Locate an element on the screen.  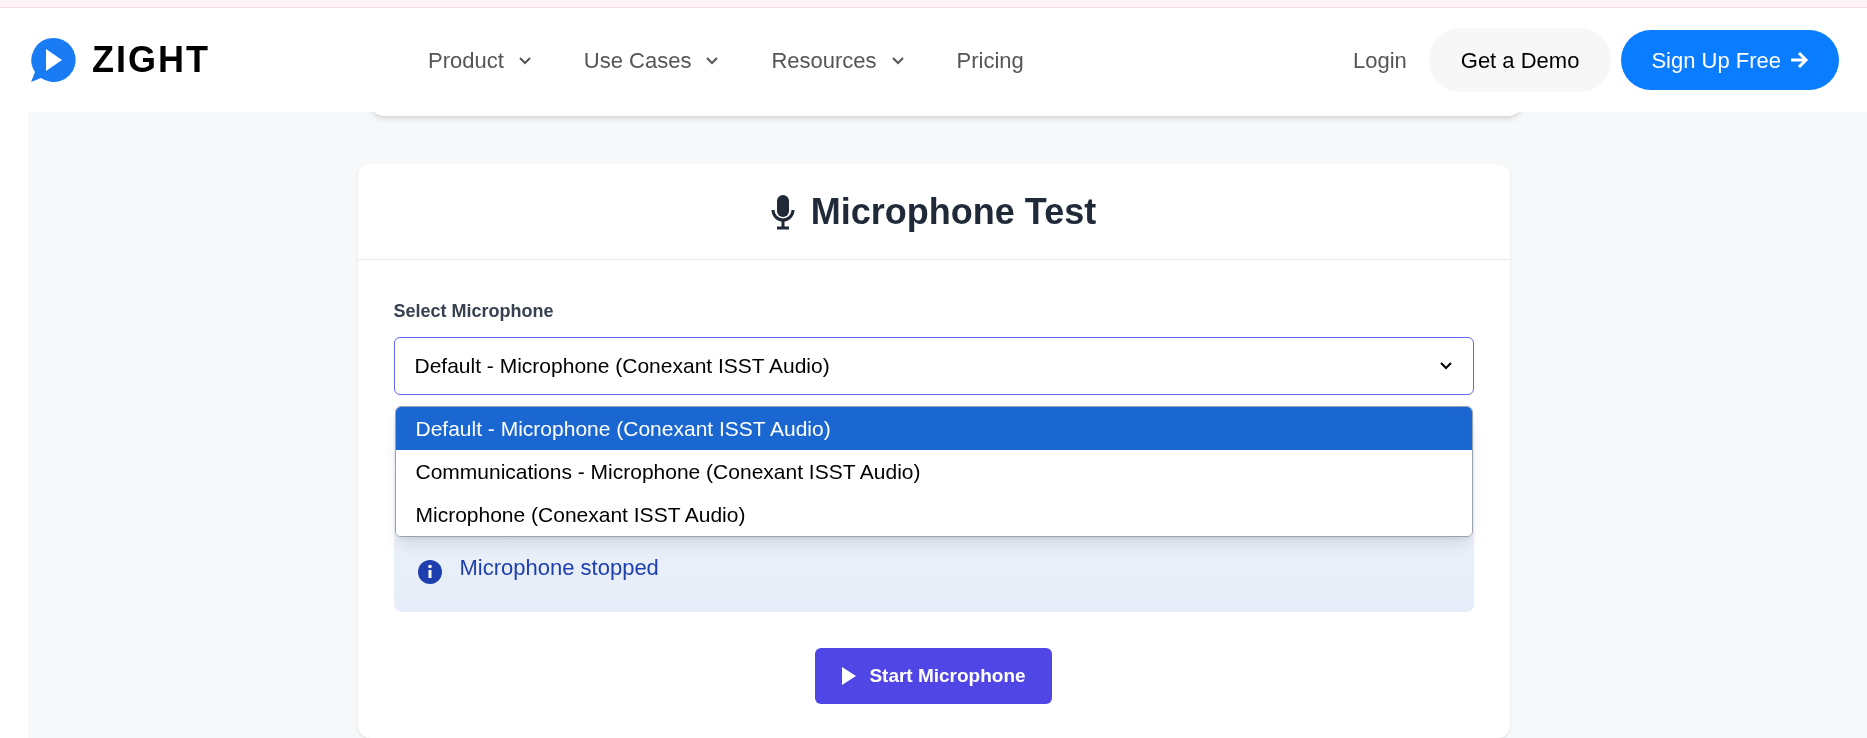
dropdown-option: Default - Microphone (Conexant ISST Audio) is located at coordinates (933, 428).